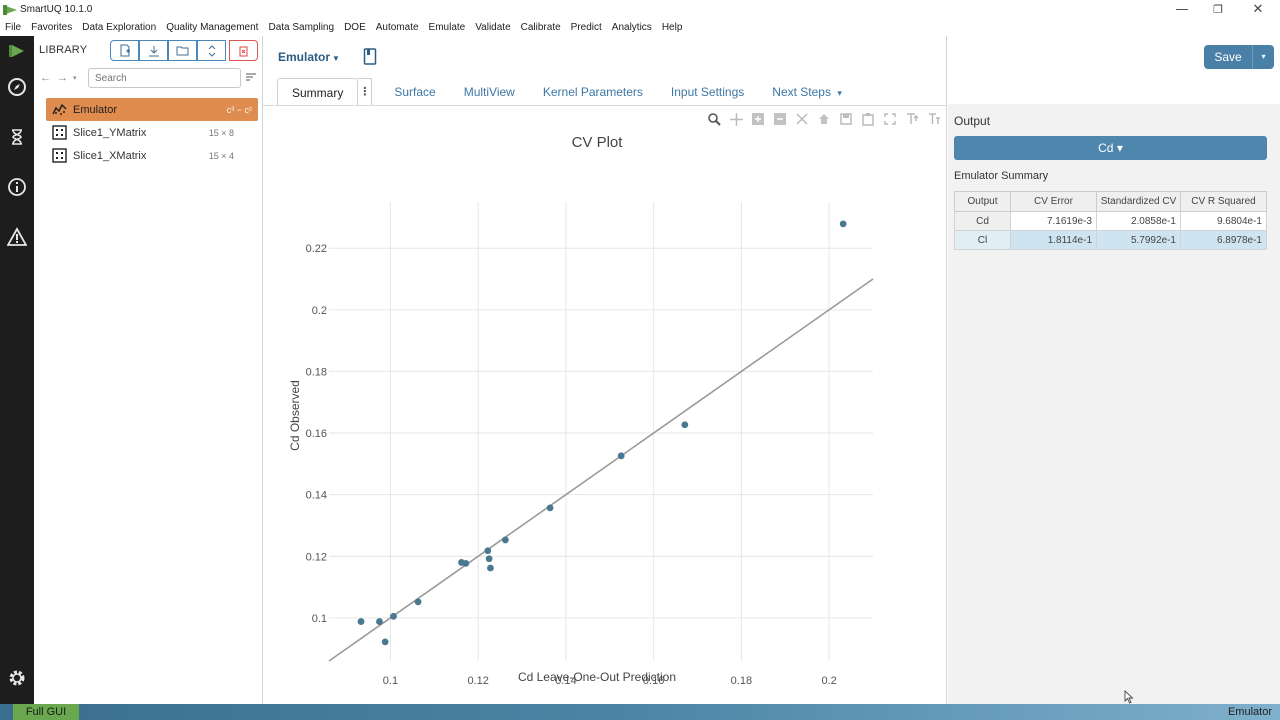 The image size is (1280, 720). I want to click on library-item-meta: 15 × 8, so click(221, 132).